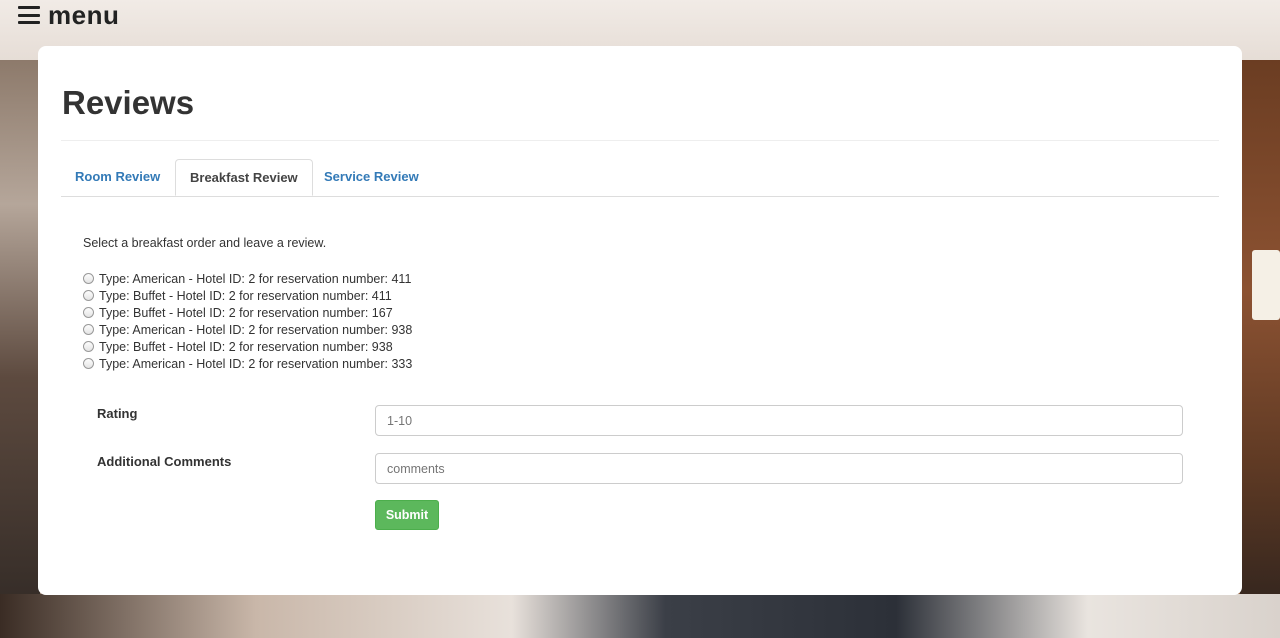 Image resolution: width=1280 pixels, height=638 pixels. I want to click on background-right-wall, so click(1260, 349).